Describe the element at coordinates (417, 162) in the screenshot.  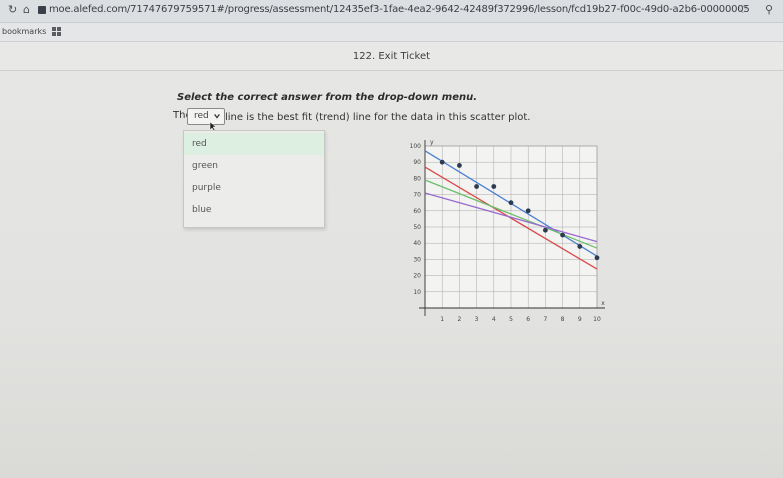
I see `y-tick-label: 90` at that location.